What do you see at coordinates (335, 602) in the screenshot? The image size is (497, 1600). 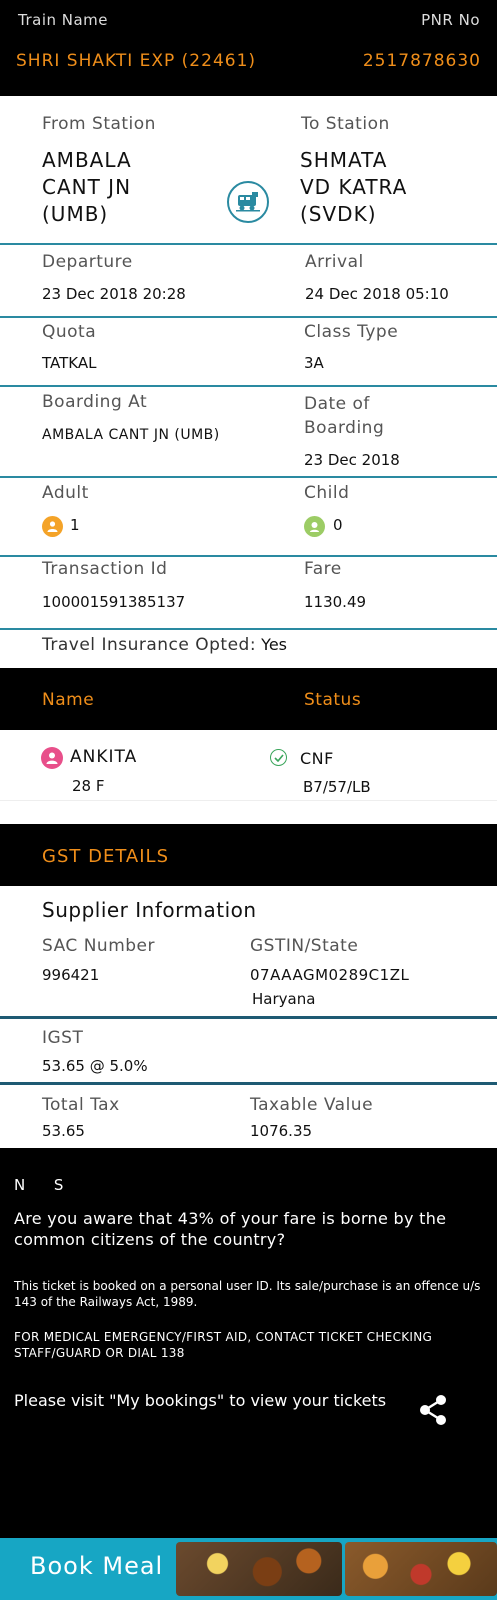 I see `fare-value: 1130.49` at bounding box center [335, 602].